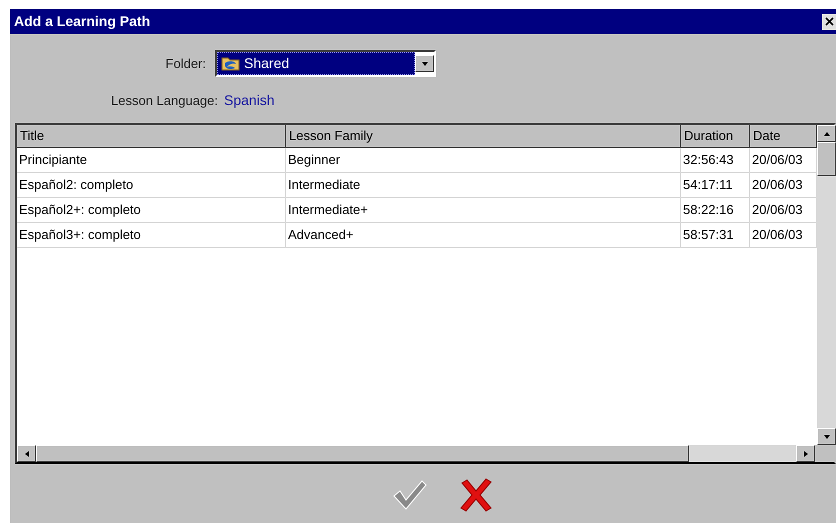  I want to click on scroll-up-button, so click(826, 133).